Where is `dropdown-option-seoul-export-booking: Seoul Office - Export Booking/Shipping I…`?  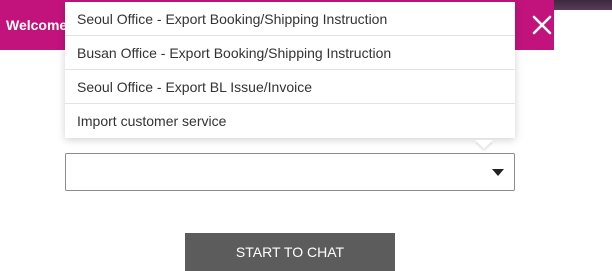
dropdown-option-seoul-export-booking: Seoul Office - Export Booking/Shipping I… is located at coordinates (290, 19).